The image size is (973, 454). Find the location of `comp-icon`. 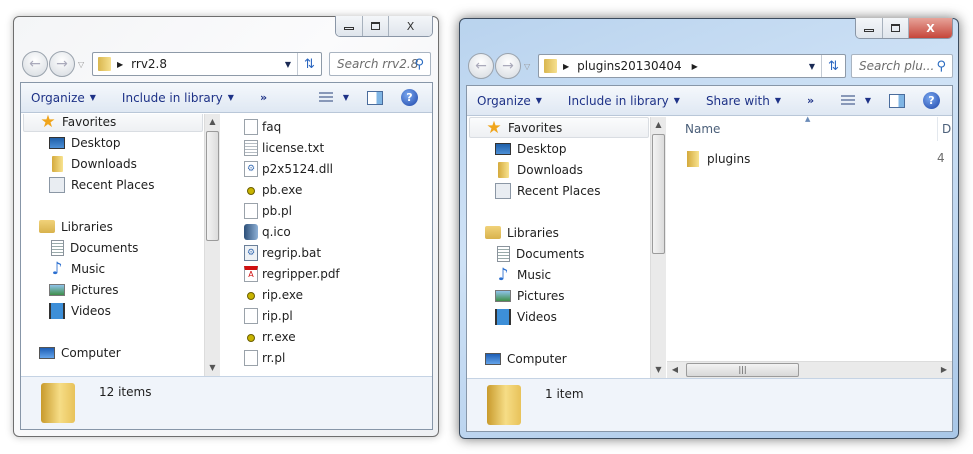

comp-icon is located at coordinates (47, 352).